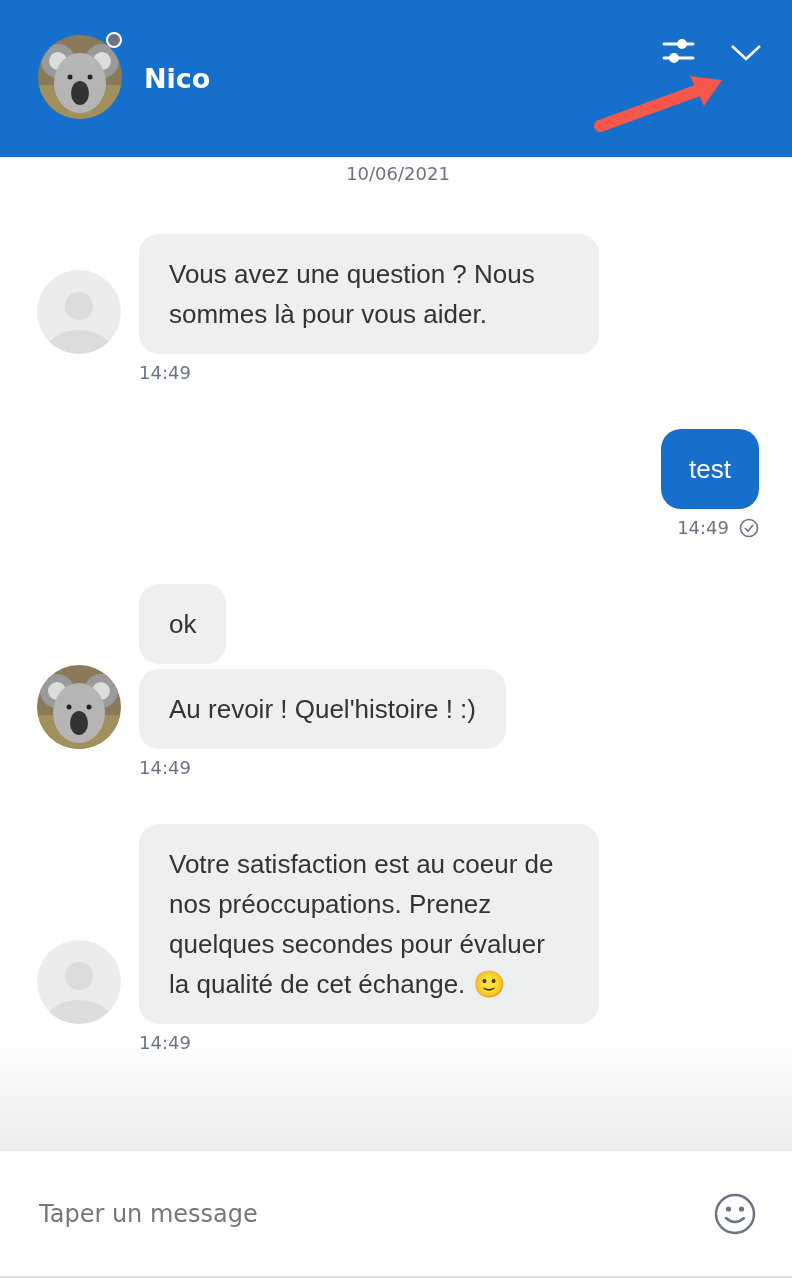 Image resolution: width=792 pixels, height=1278 pixels. Describe the element at coordinates (178, 78) in the screenshot. I see `contact-name: Nico` at that location.